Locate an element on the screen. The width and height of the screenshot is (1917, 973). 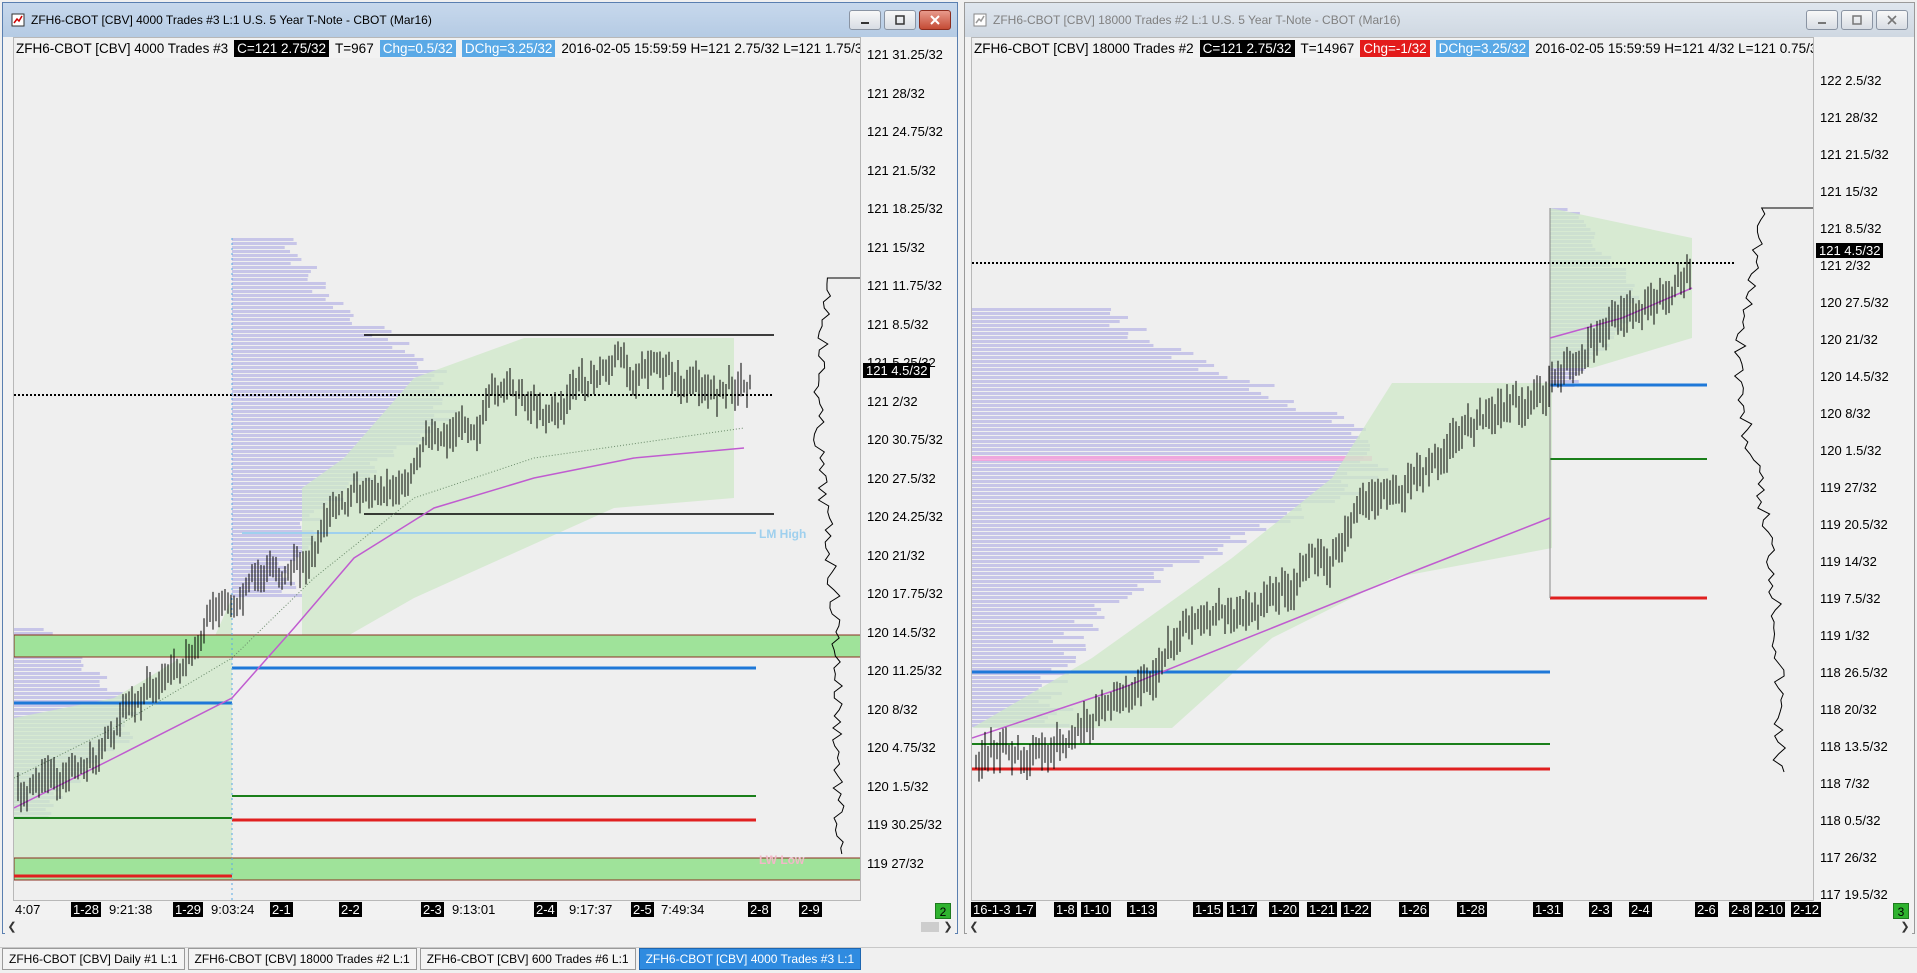
chart-tab: ZFH6-CBOT [CBV] Daily #1 L:1 is located at coordinates (93, 959).